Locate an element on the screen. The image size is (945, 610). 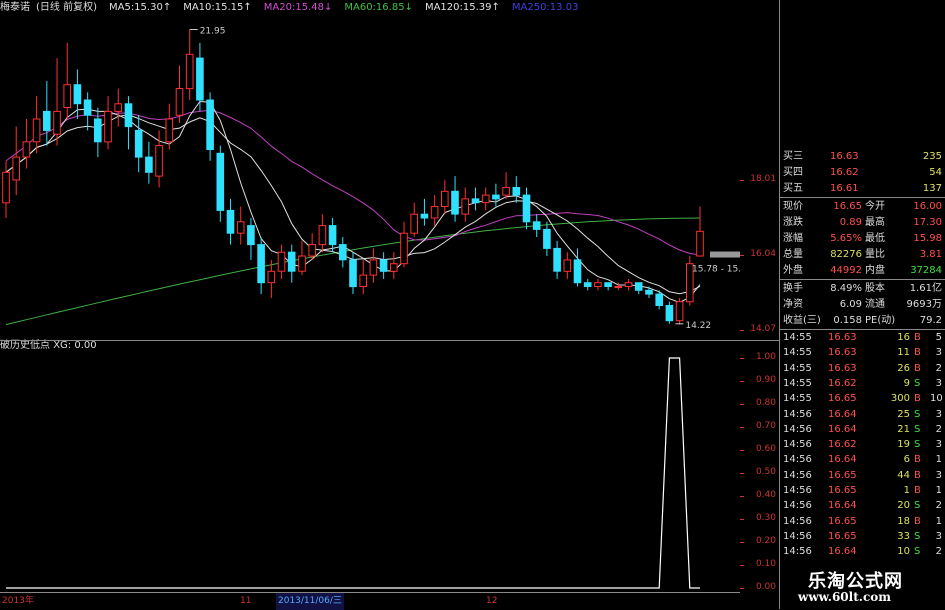
indicator-tick: 1.00 is located at coordinates (765, 357).